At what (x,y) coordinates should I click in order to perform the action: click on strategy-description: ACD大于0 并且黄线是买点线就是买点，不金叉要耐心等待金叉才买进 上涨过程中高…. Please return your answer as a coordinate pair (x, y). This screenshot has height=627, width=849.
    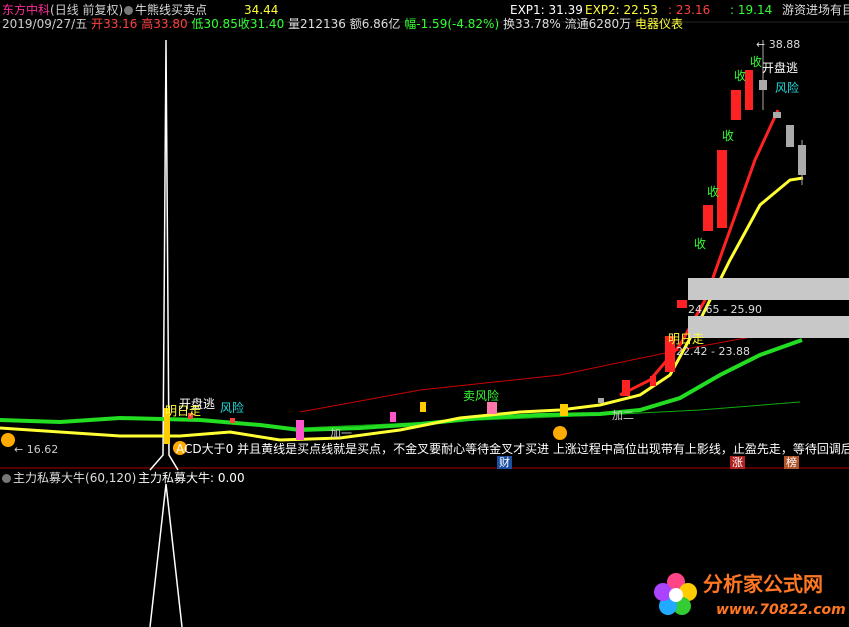
    Looking at the image, I should click on (512, 449).